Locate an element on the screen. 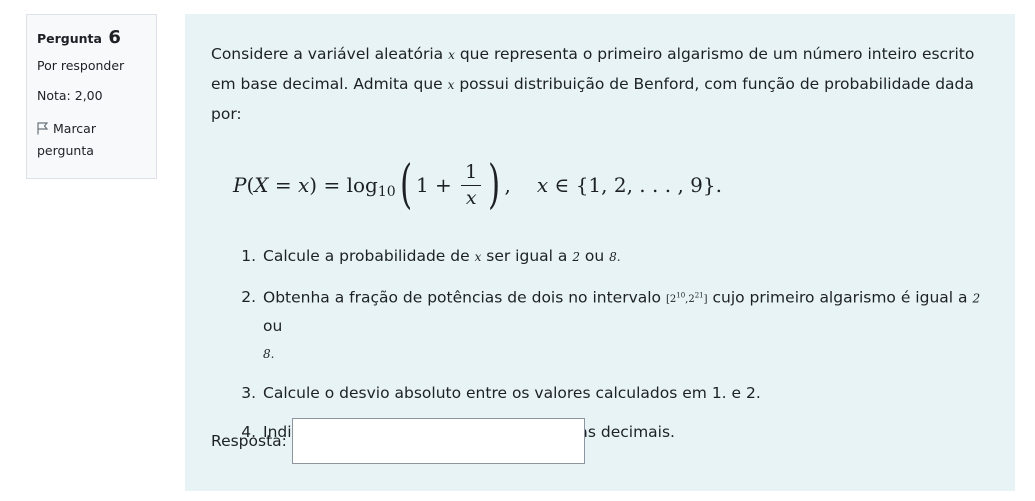  formula-one-plus: 1 + is located at coordinates (437, 185).